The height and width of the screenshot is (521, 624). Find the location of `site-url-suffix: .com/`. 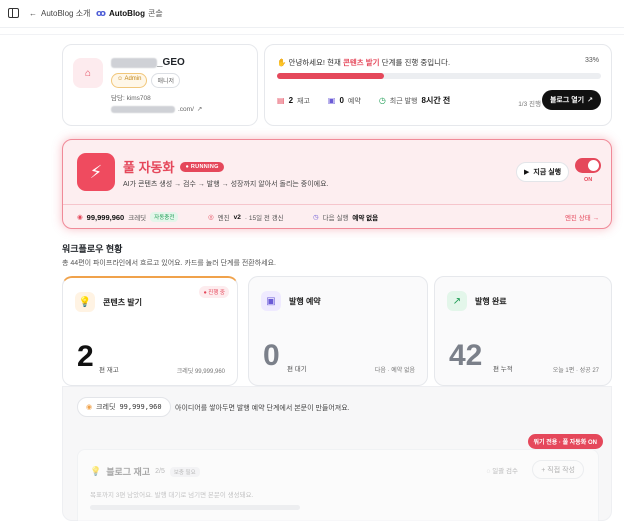

site-url-suffix: .com/ is located at coordinates (186, 109).